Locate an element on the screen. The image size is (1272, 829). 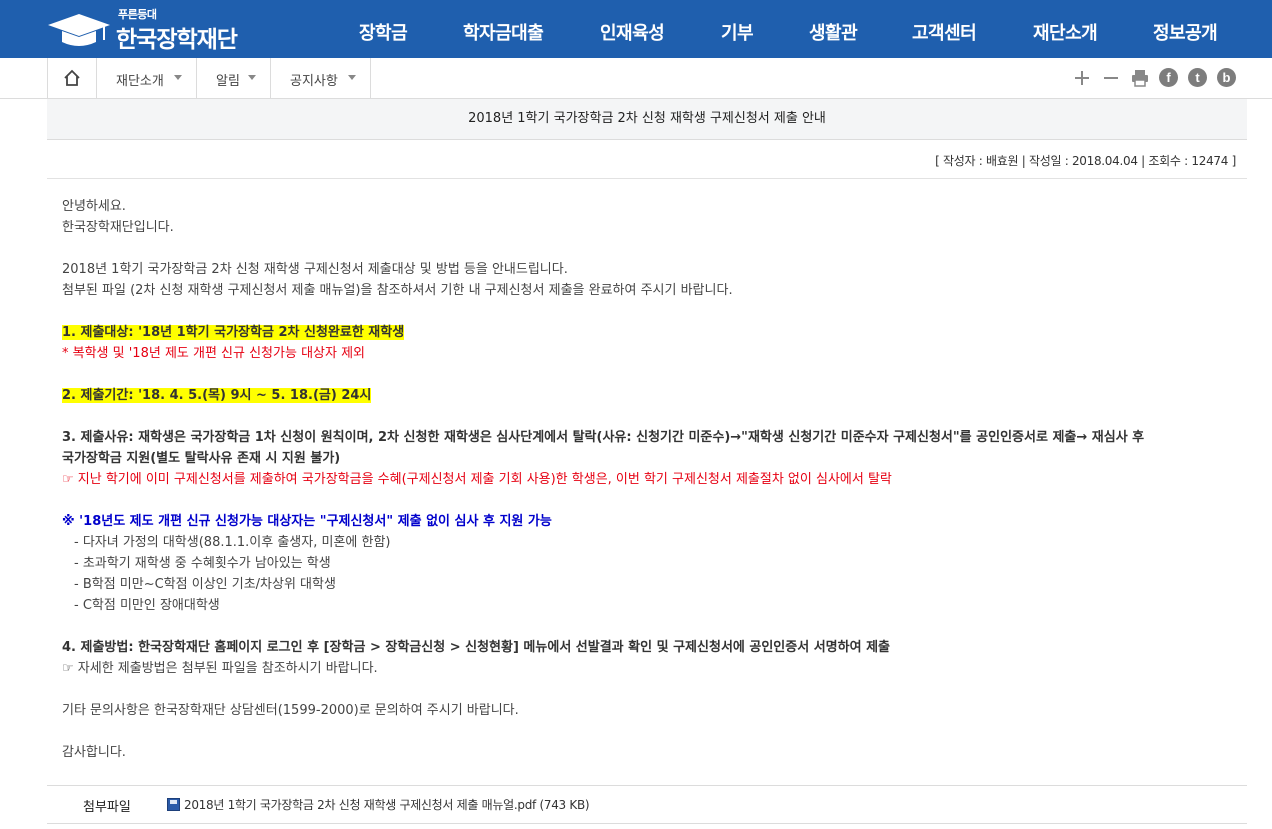
attachment-label: 첨부파일 is located at coordinates (107, 807).